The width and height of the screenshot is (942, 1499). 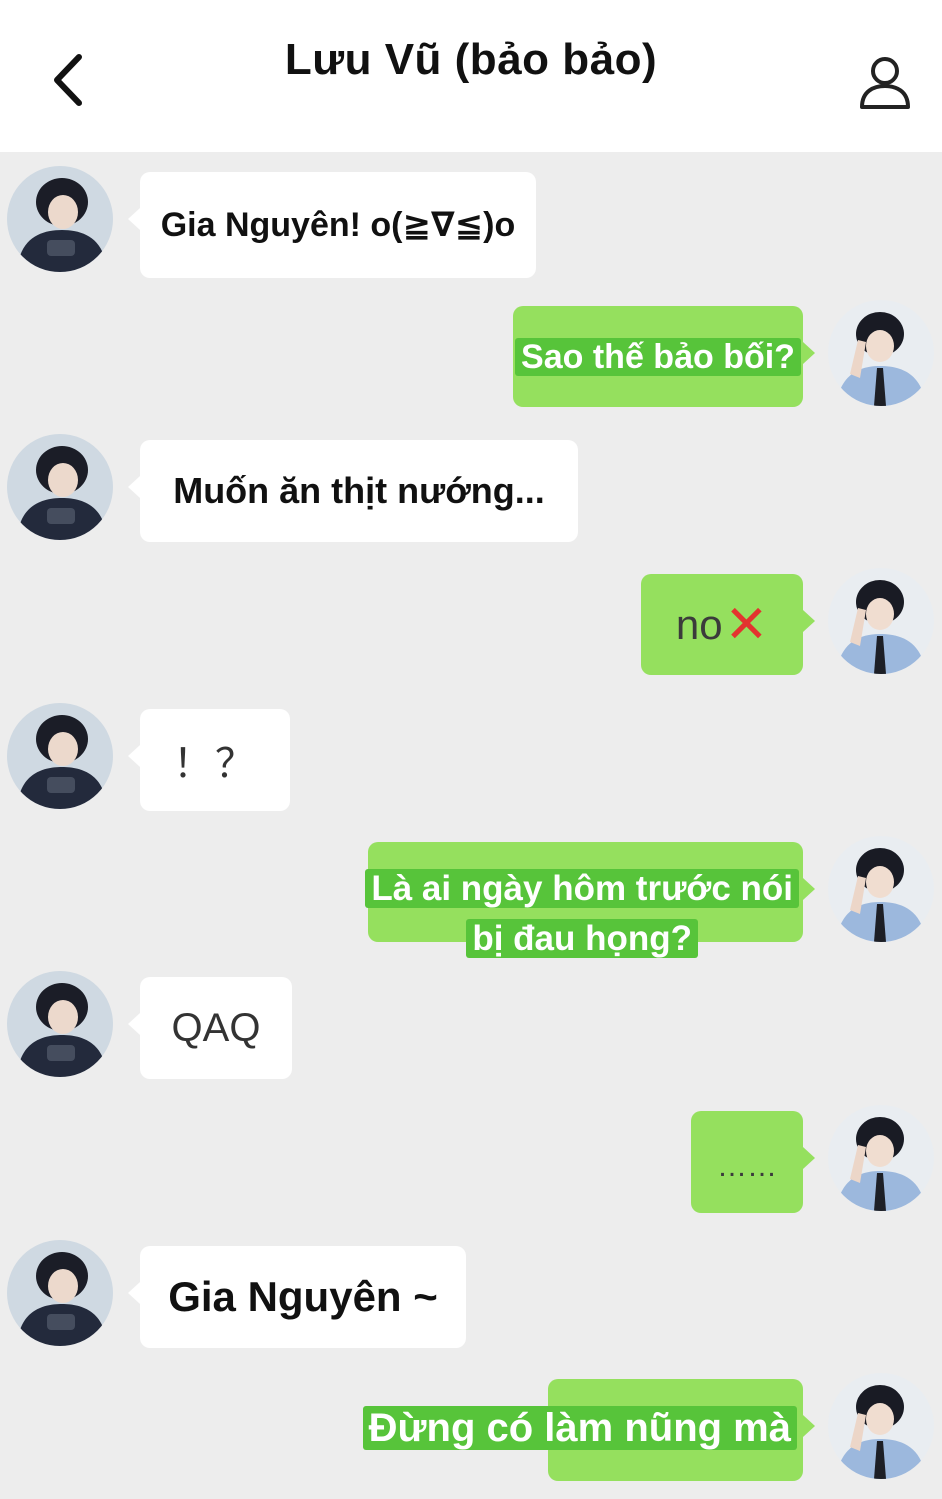 I want to click on message-text: no, so click(x=699, y=624).